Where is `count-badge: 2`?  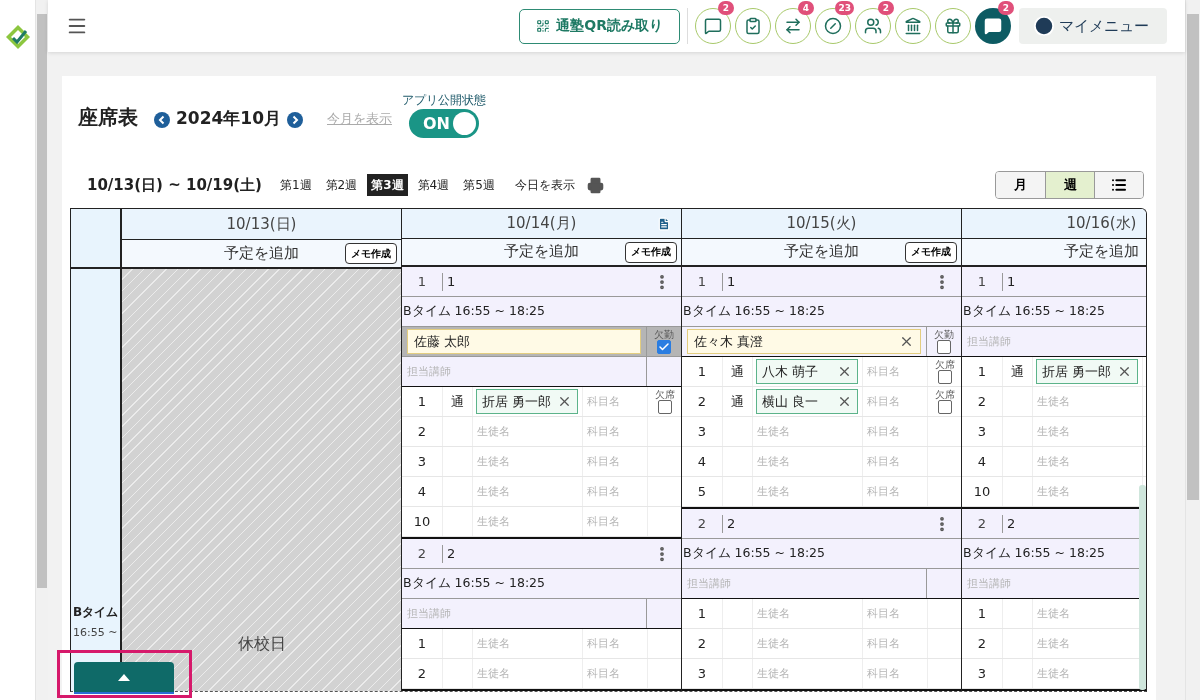
count-badge: 2 is located at coordinates (726, 8).